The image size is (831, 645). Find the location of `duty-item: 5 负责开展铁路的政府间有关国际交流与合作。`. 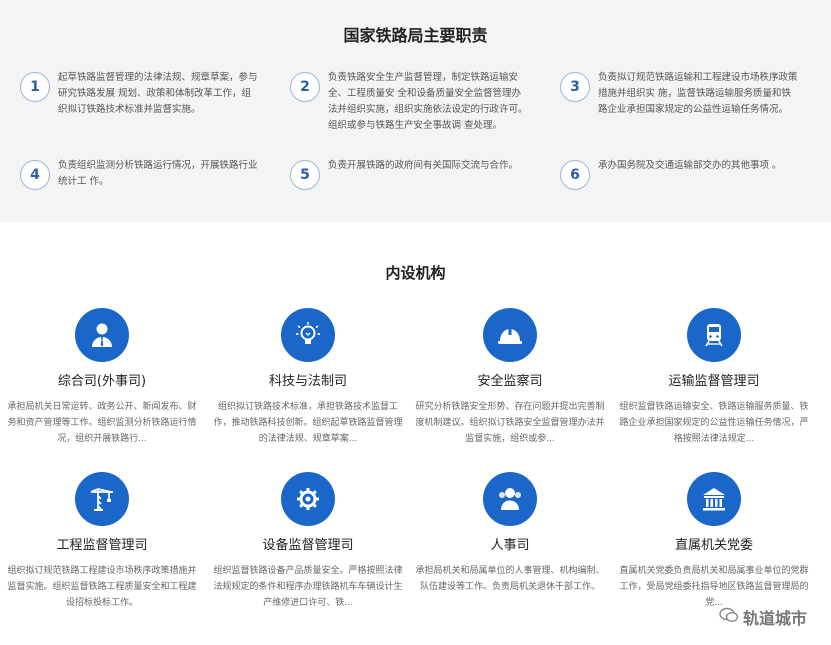

duty-item: 5 负责开展铁路的政府间有关国际交流与合作。 is located at coordinates (410, 174).